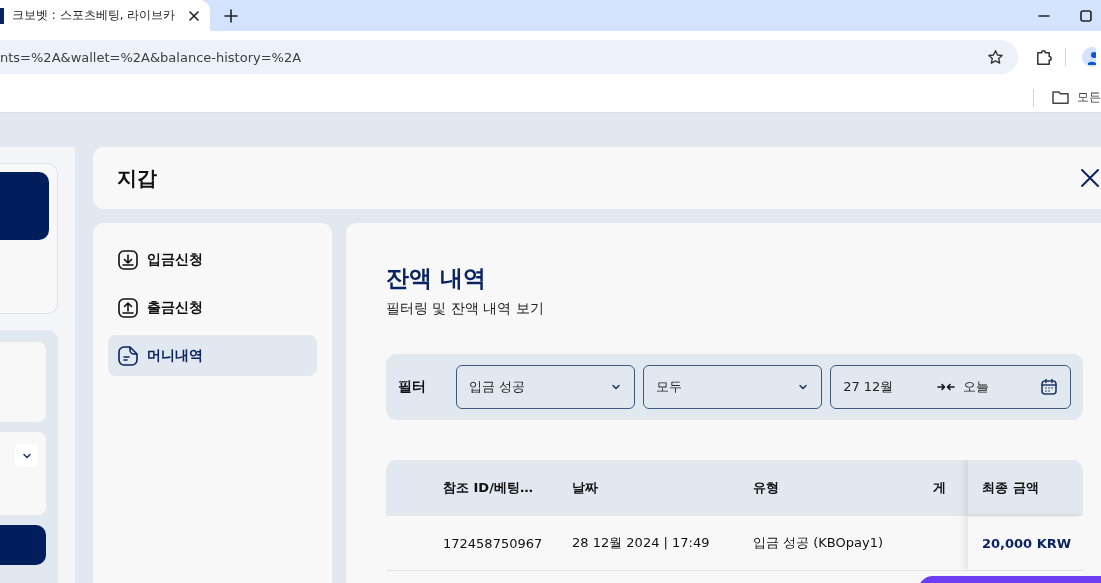 The height and width of the screenshot is (583, 1101). I want to click on menu-item: 출금신청, so click(212, 307).